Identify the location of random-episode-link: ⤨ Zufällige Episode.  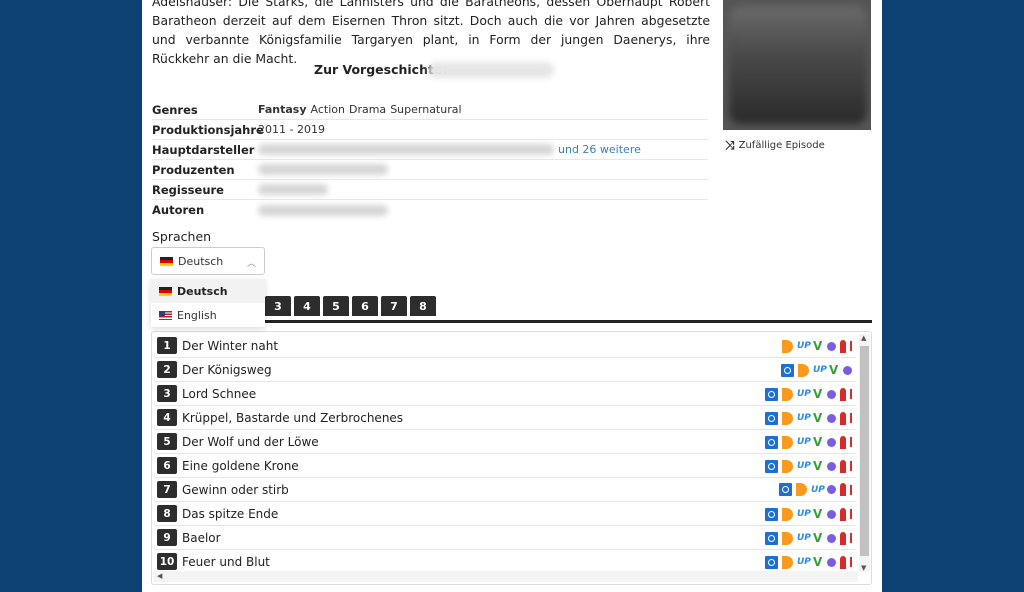
(775, 145).